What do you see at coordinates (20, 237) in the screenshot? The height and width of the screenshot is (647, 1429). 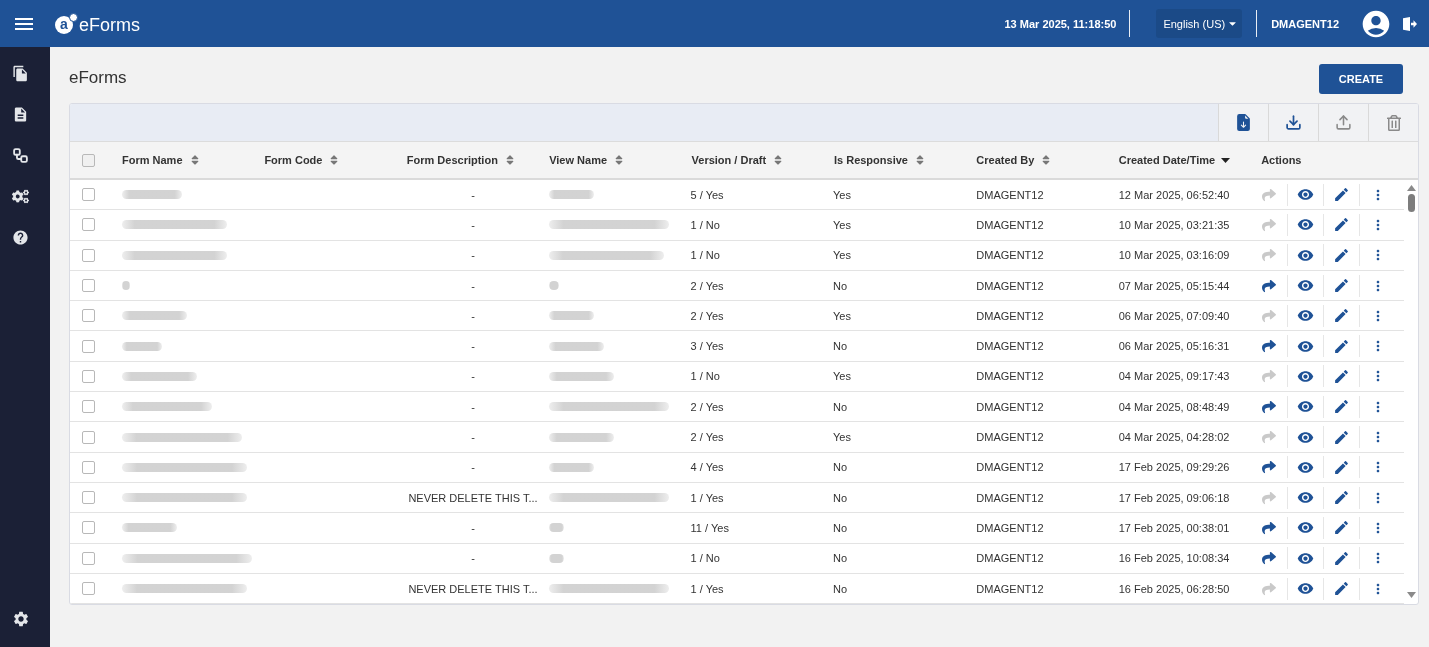 I see `help-icon` at bounding box center [20, 237].